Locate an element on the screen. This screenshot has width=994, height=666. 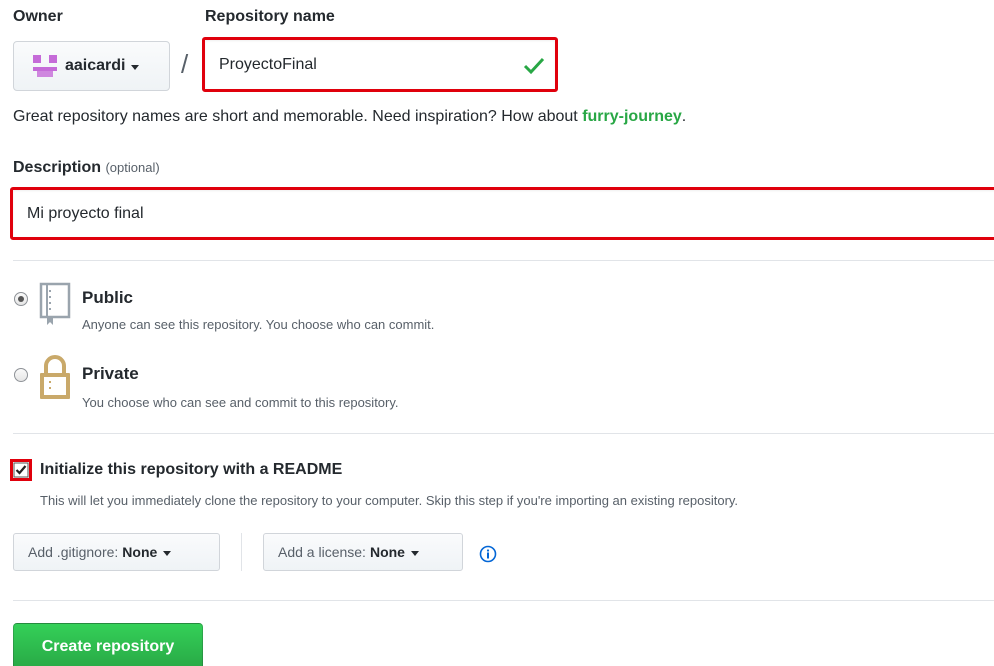
description-label-text: Description is located at coordinates (57, 167).